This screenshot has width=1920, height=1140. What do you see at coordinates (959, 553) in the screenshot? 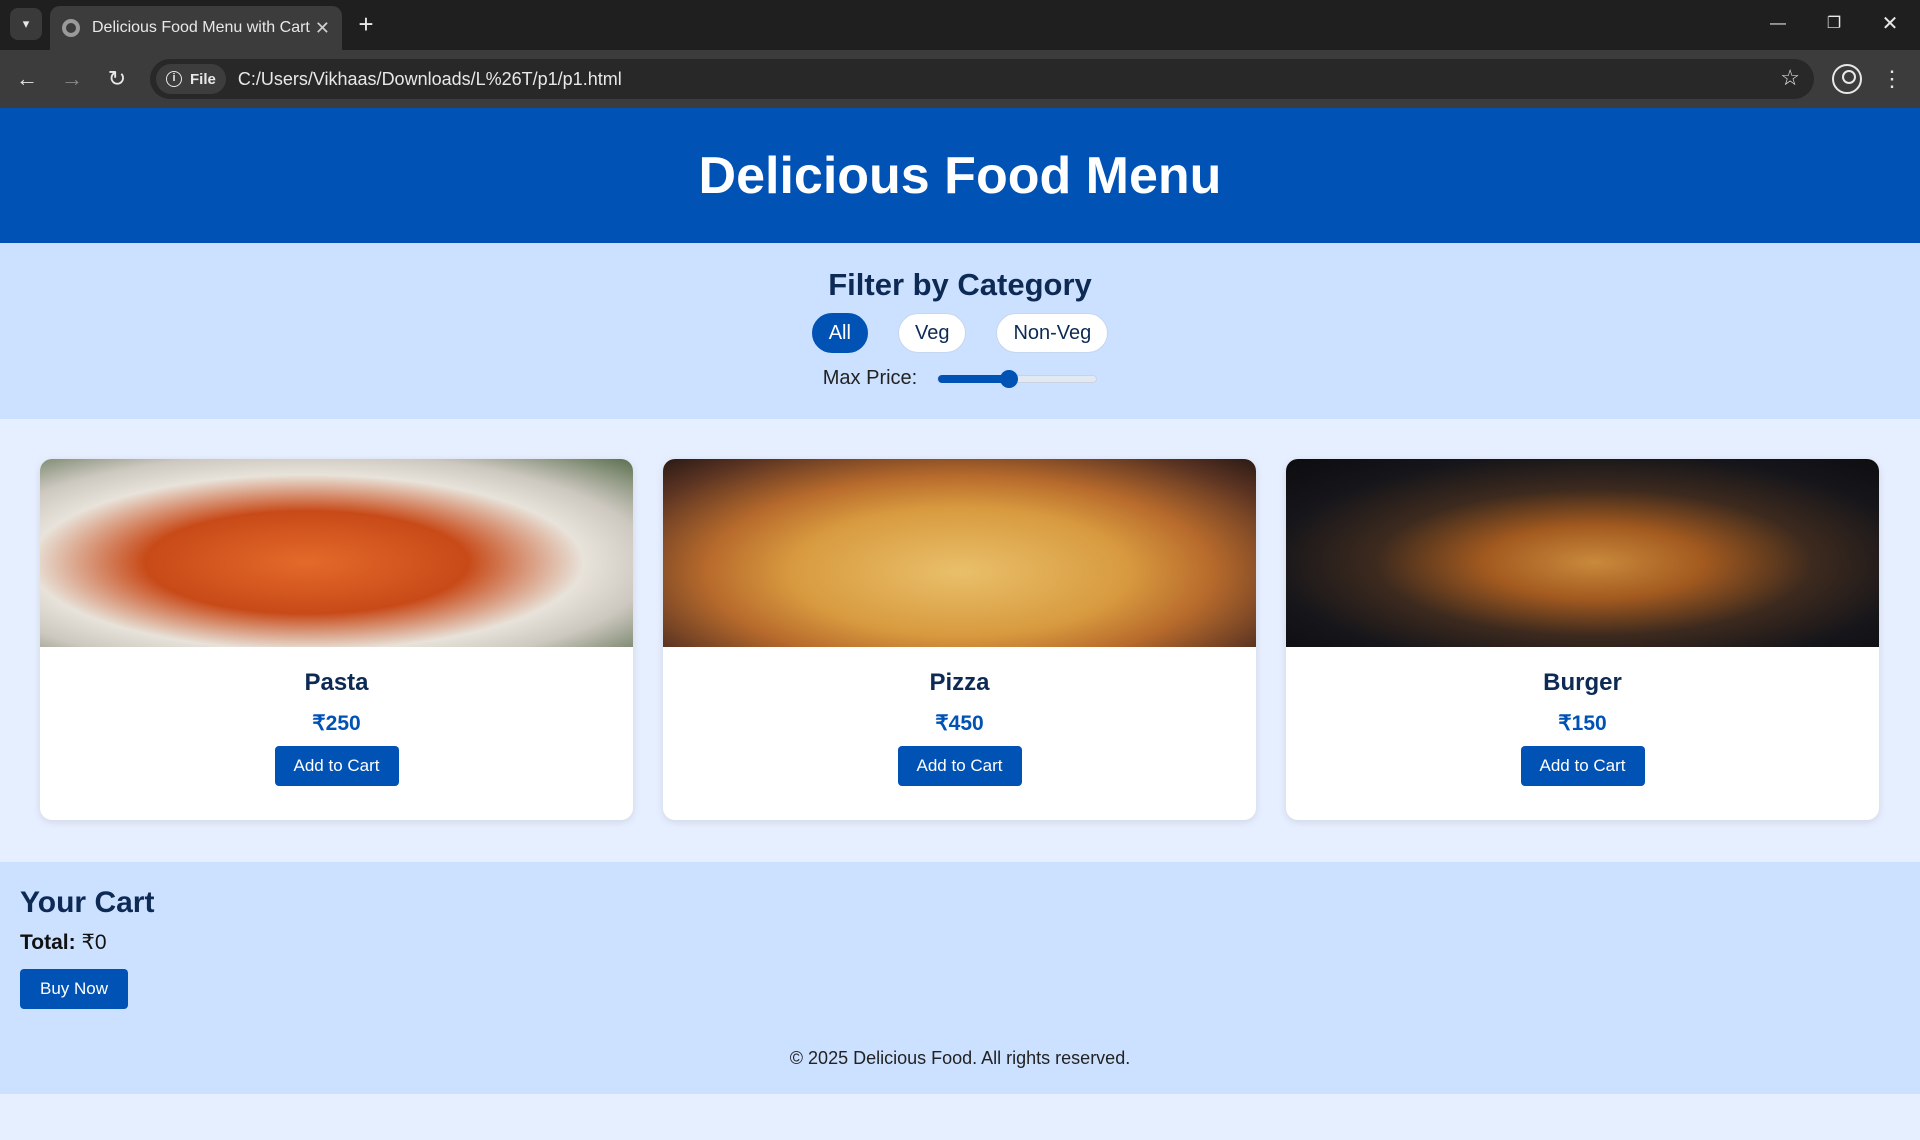
I see `pizza-photo` at bounding box center [959, 553].